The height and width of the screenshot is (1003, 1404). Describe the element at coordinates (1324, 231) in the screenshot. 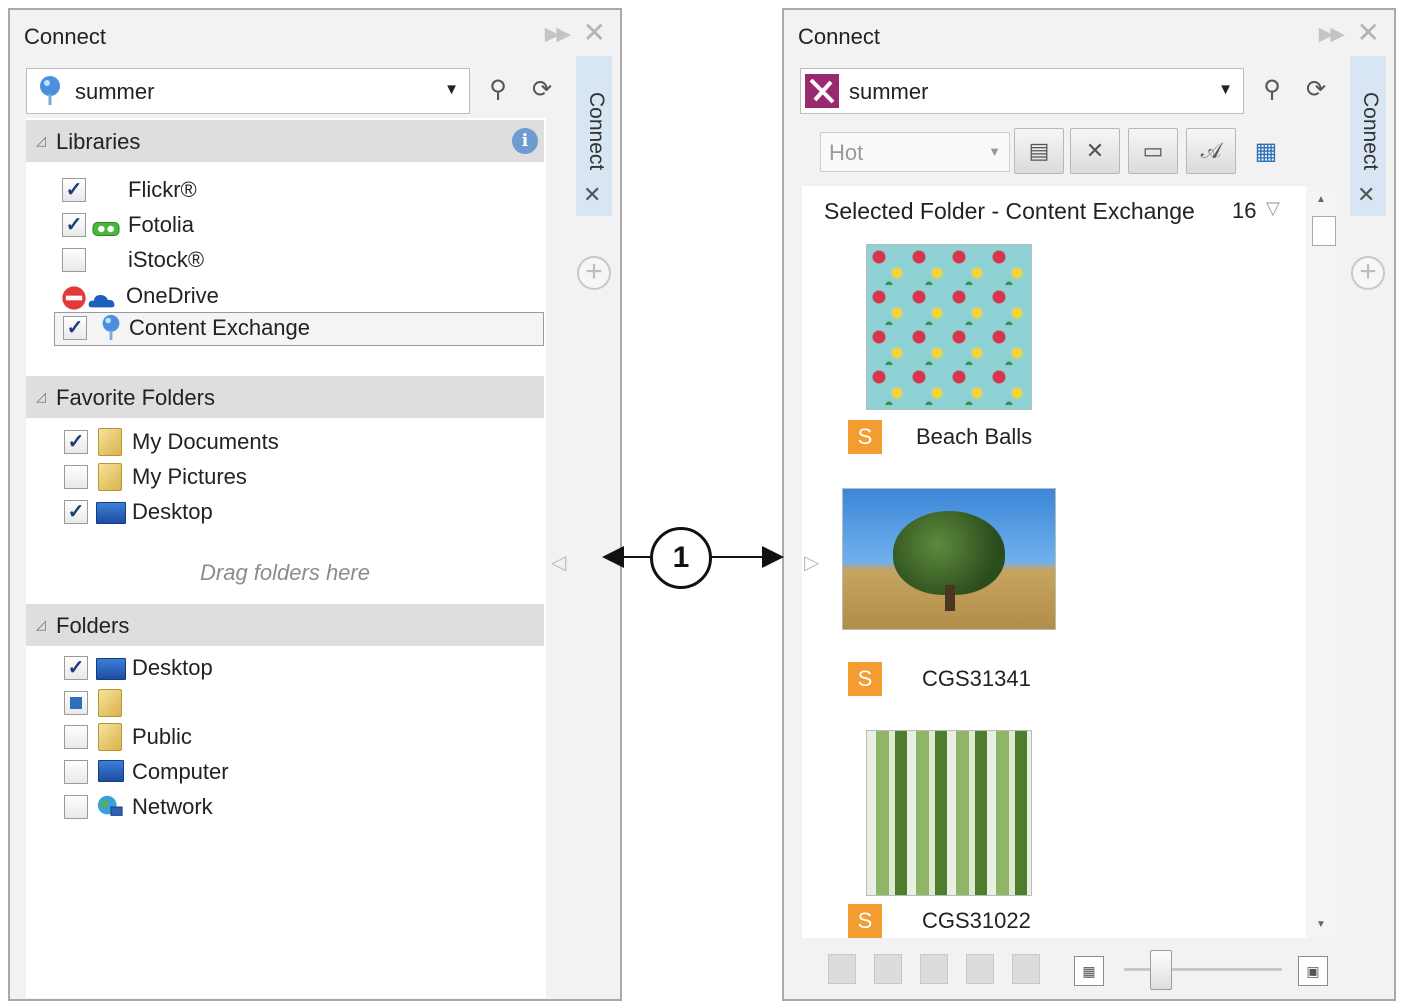

I see `scroll-thumb` at that location.